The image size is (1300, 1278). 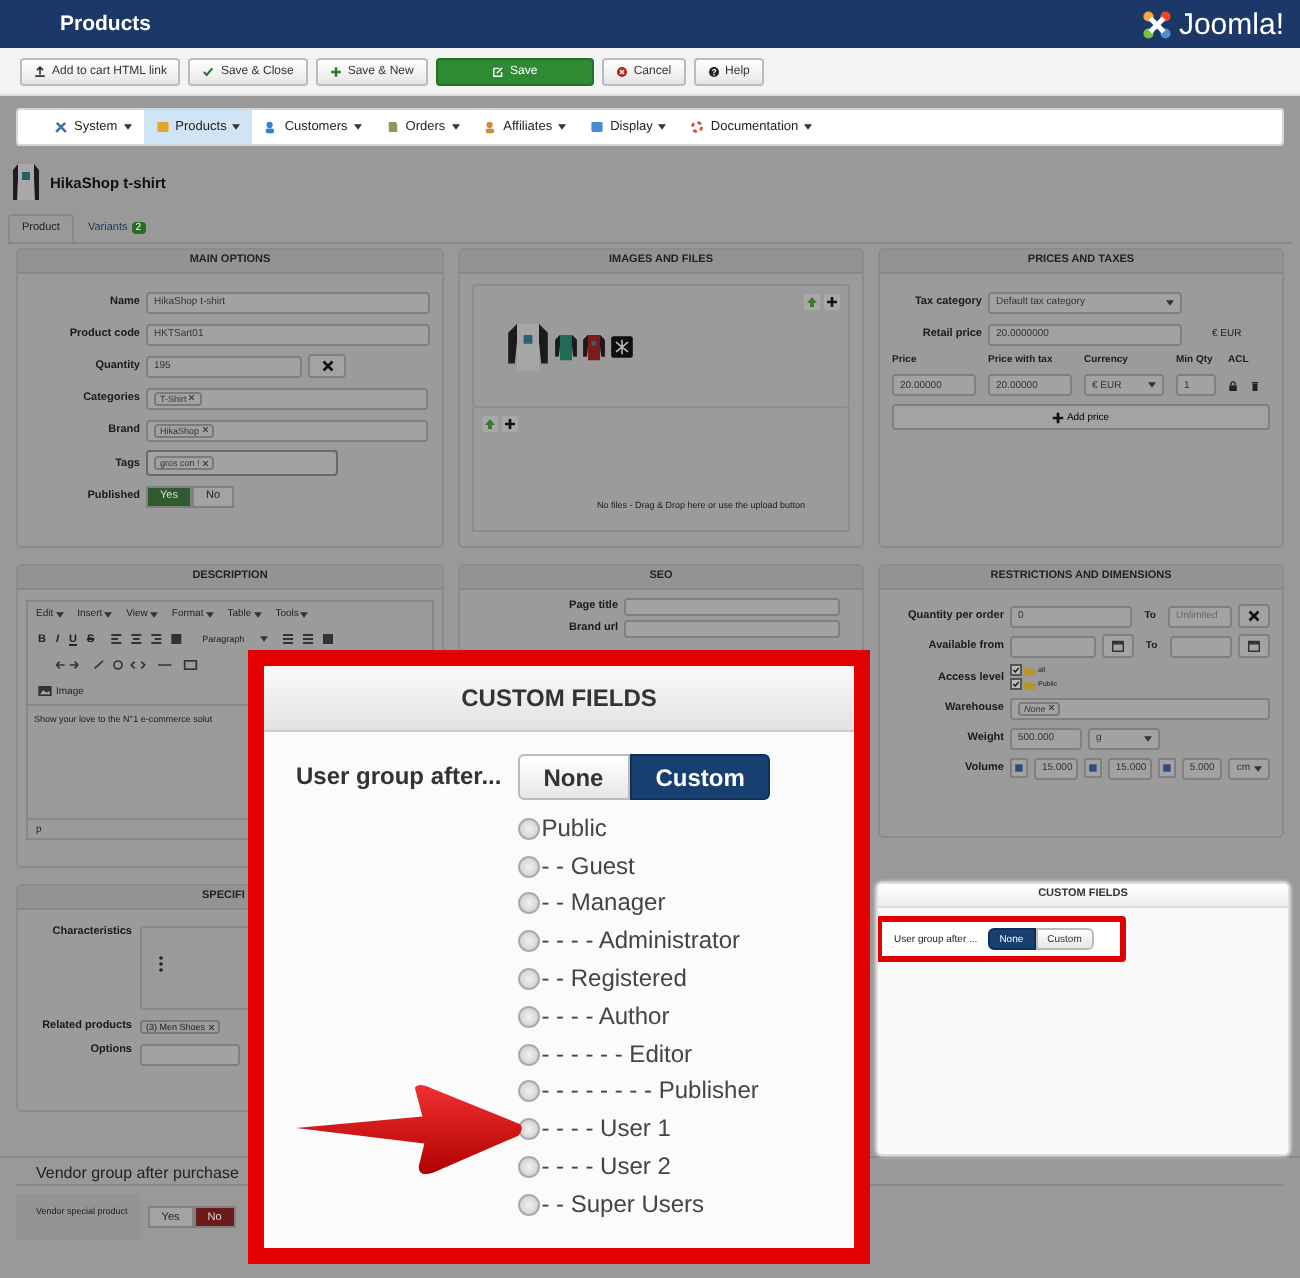 I want to click on group-label: - - - - Author, so click(x=605, y=1015).